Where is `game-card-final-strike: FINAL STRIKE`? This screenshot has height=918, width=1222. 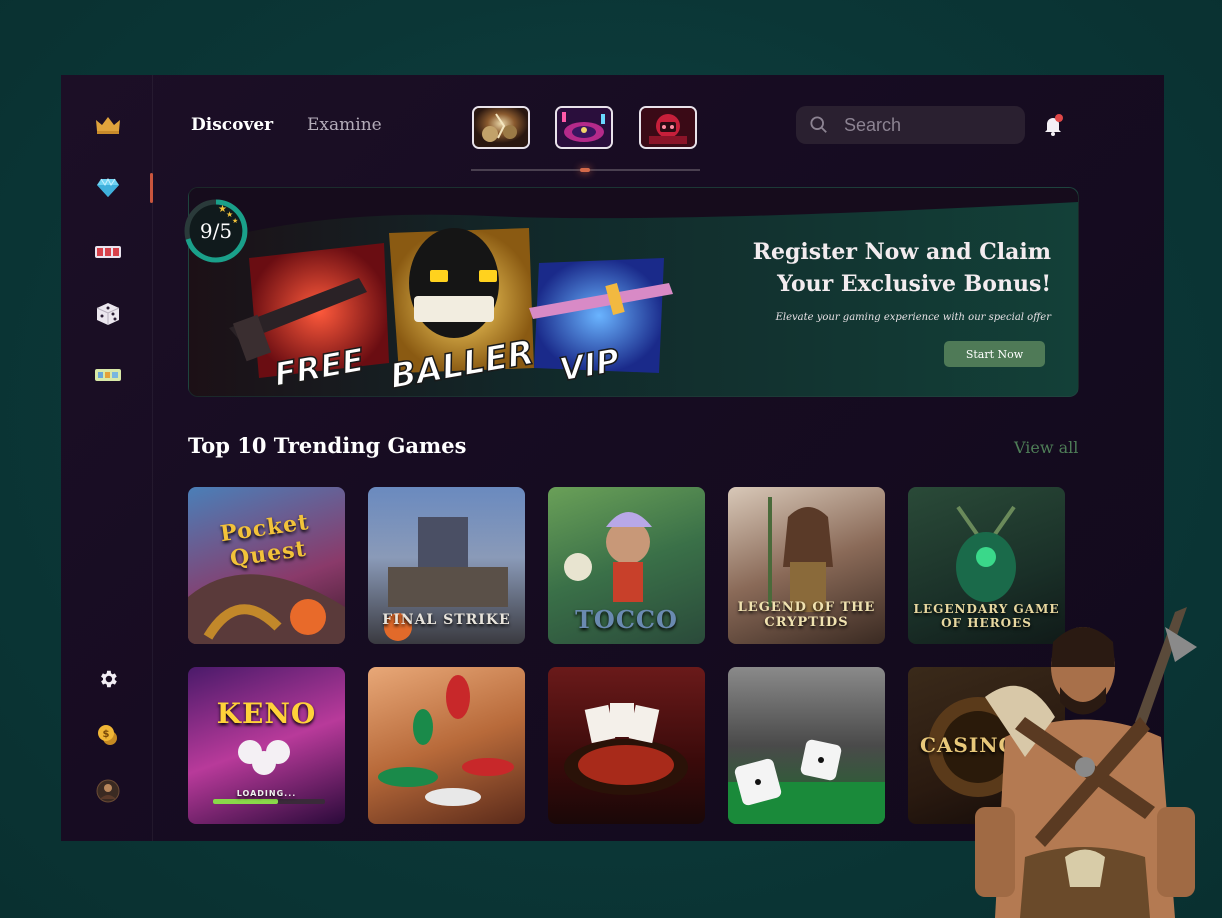 game-card-final-strike: FINAL STRIKE is located at coordinates (446, 565).